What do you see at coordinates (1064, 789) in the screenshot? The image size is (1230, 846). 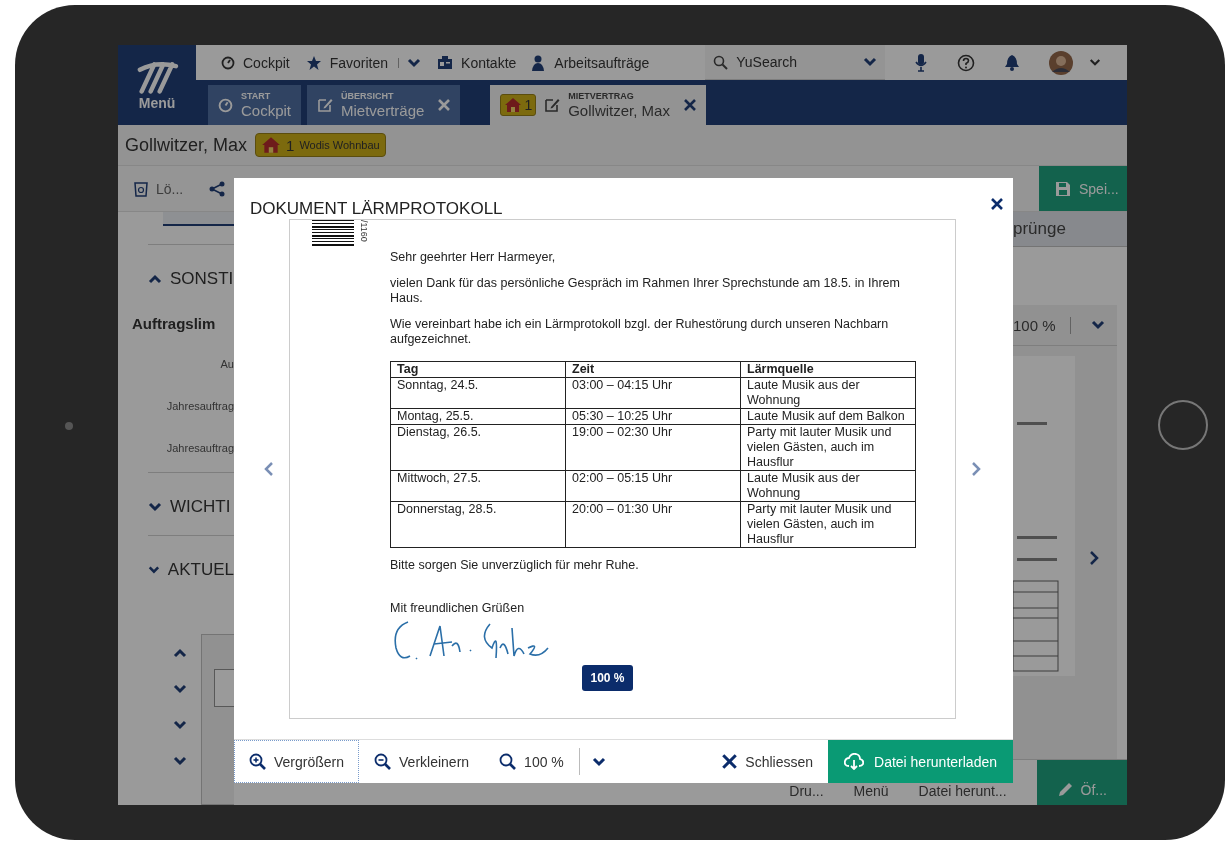 I see `pencil-icon` at bounding box center [1064, 789].